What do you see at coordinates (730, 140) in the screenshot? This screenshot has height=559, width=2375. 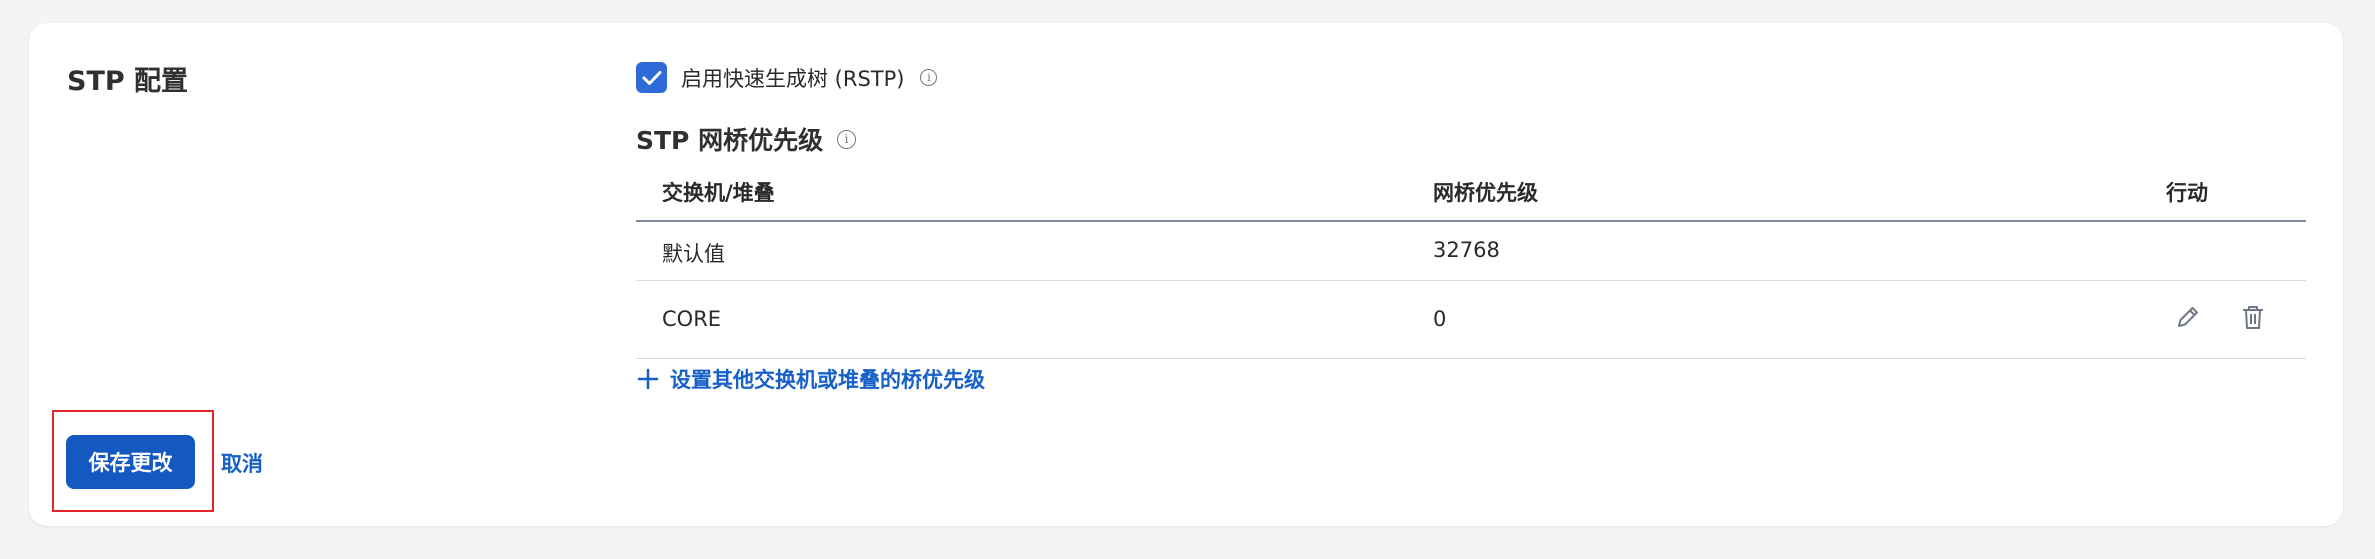 I see `bridge-priority-title: STP 网桥优先级` at bounding box center [730, 140].